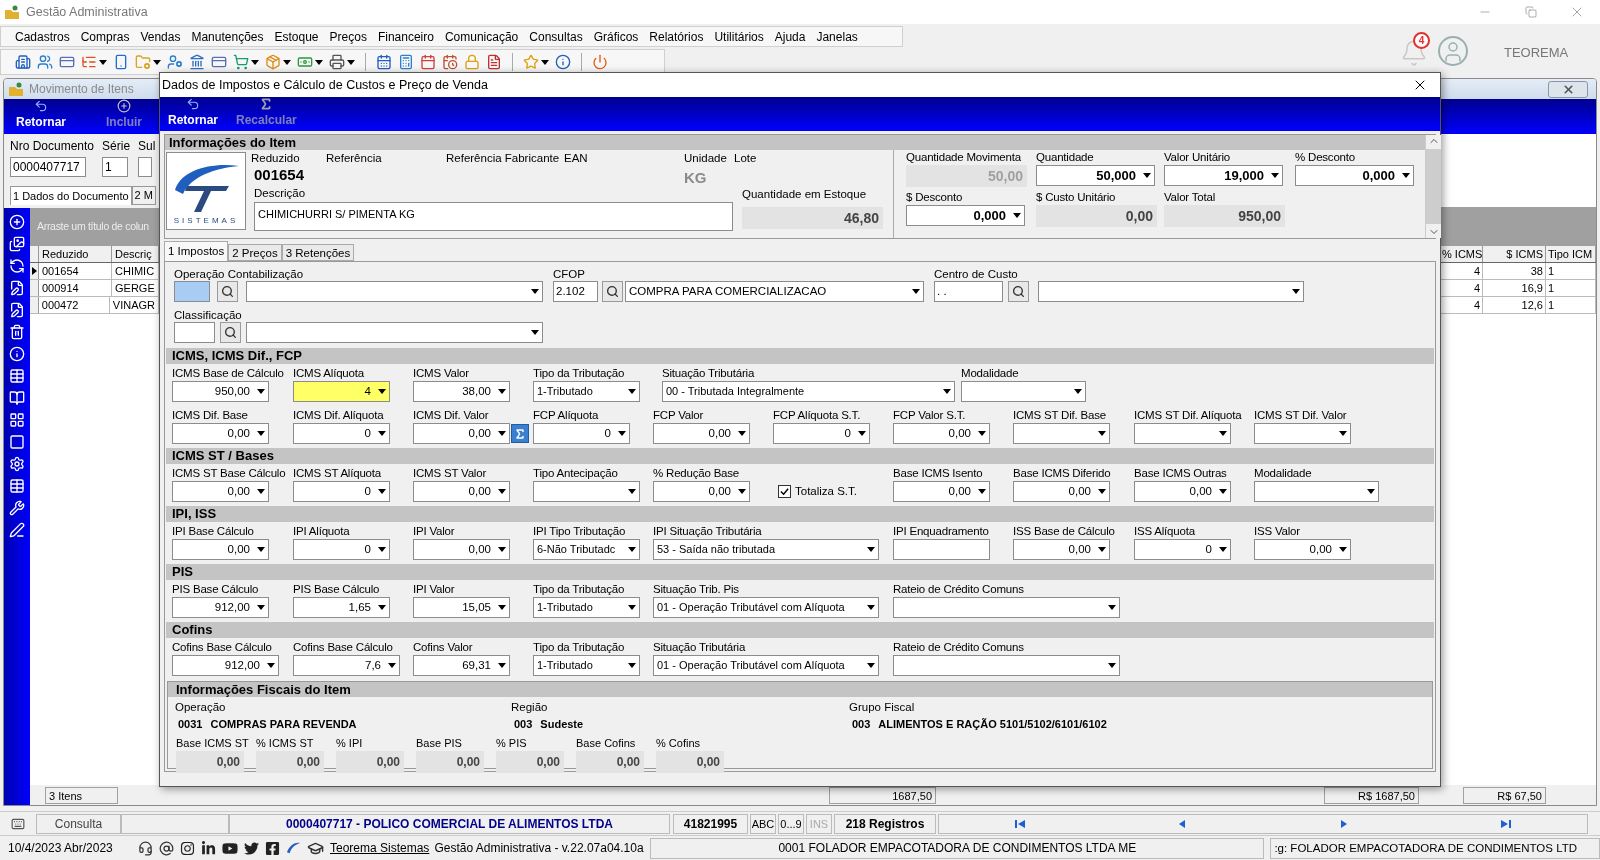 The image size is (1600, 860). What do you see at coordinates (563, 62) in the screenshot?
I see `info-icon` at bounding box center [563, 62].